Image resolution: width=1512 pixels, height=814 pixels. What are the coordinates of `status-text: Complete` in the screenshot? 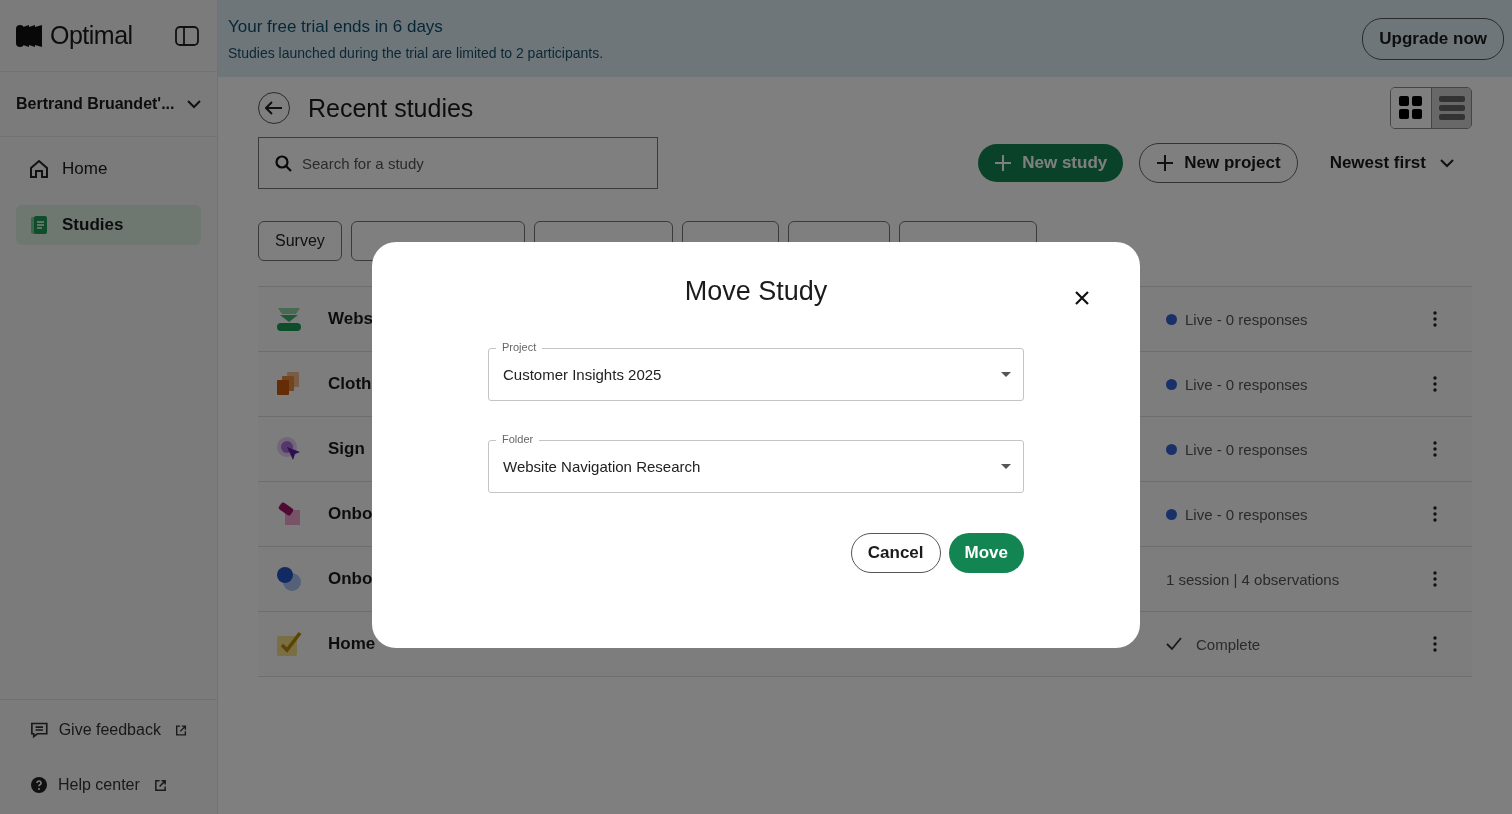 It's located at (1228, 644).